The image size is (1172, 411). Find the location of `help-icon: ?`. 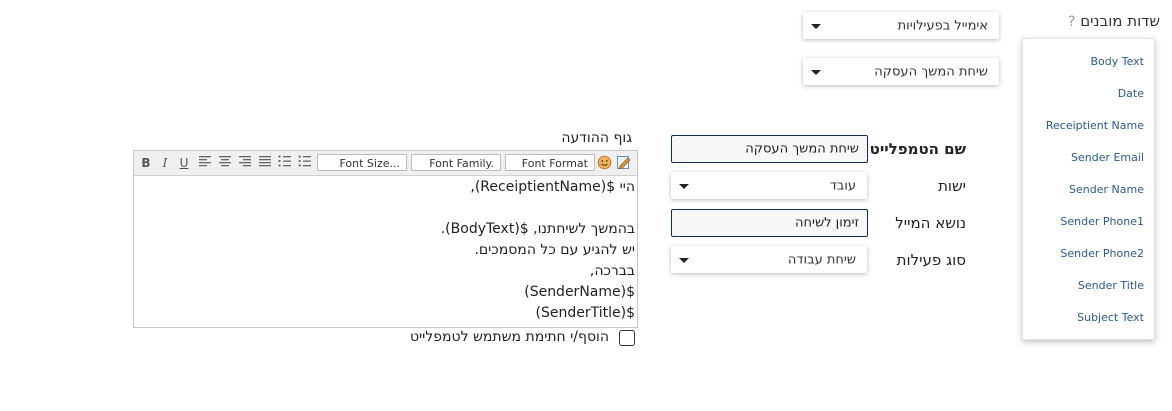

help-icon: ? is located at coordinates (1071, 22).